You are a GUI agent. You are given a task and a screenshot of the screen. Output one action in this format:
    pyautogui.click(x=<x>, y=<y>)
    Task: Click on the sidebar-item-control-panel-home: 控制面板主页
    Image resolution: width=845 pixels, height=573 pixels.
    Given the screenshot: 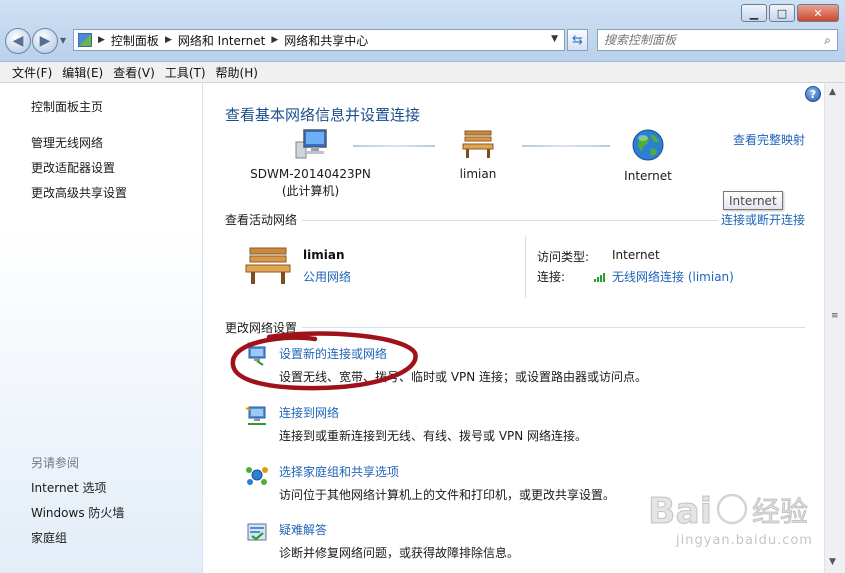 What is the action you would take?
    pyautogui.click(x=67, y=106)
    